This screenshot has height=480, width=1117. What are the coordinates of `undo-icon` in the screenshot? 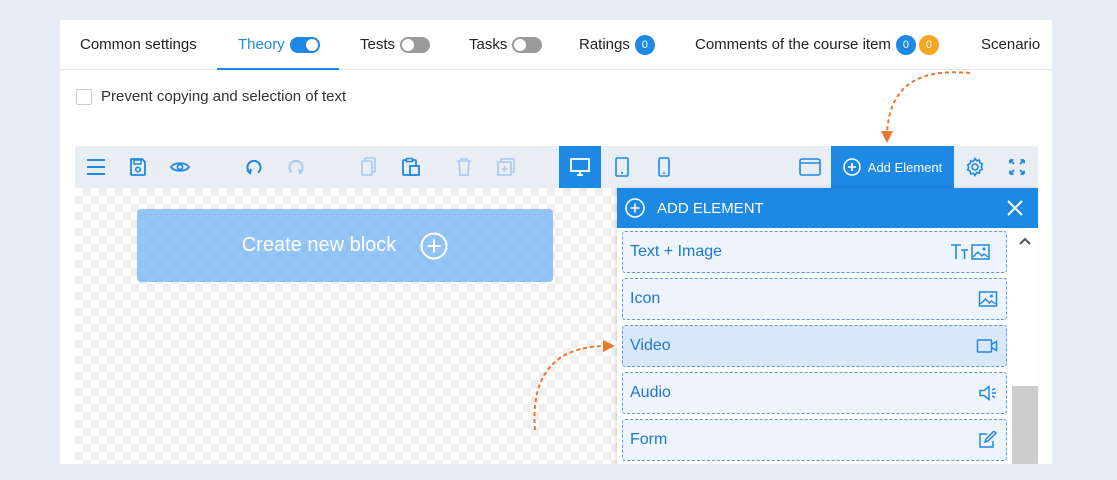 It's located at (254, 167).